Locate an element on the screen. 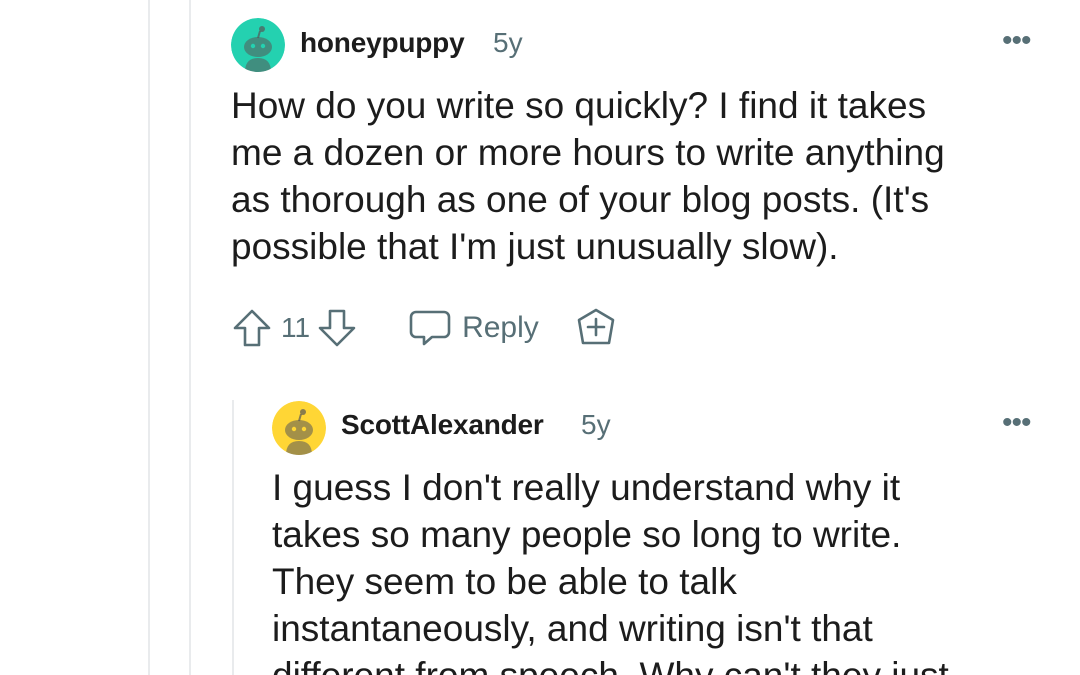  award-icon is located at coordinates (596, 326).